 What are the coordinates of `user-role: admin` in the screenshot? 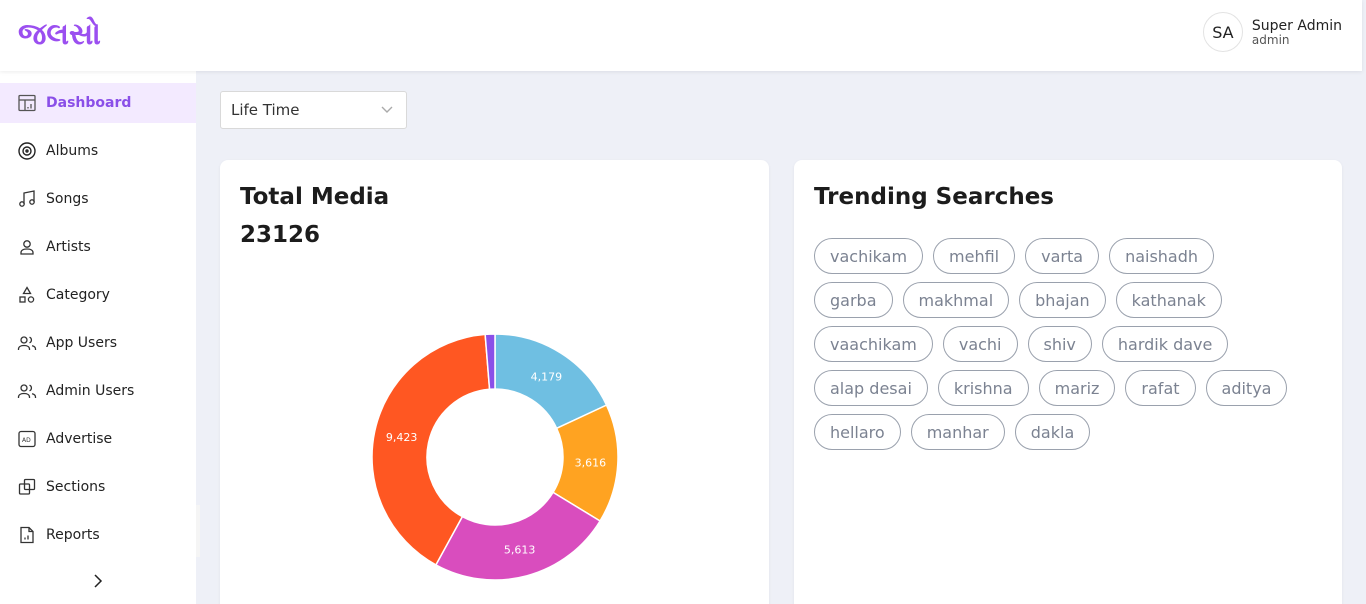 It's located at (1270, 39).